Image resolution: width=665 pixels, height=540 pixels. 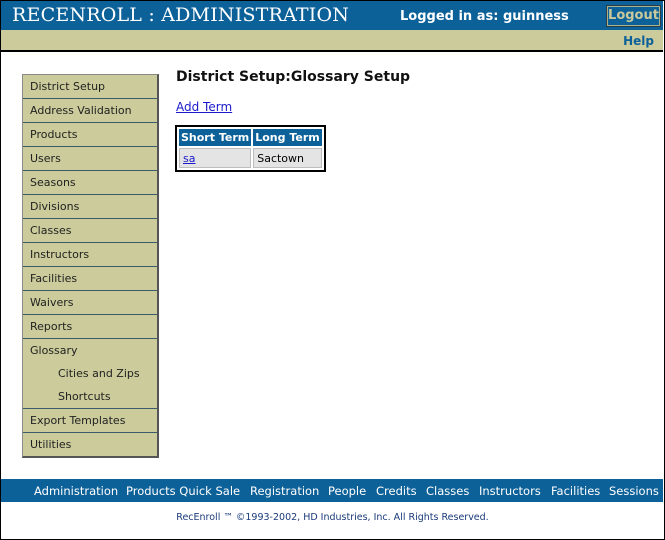 I want to click on footer-nav-credits: Credits, so click(x=396, y=491).